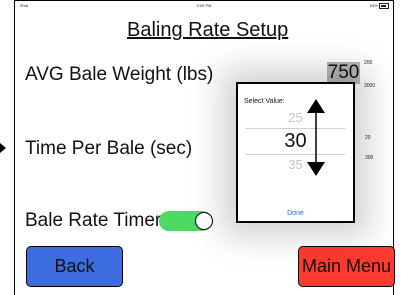 This screenshot has height=295, width=406. What do you see at coordinates (316, 137) in the screenshot?
I see `scroll-arrows-icon` at bounding box center [316, 137].